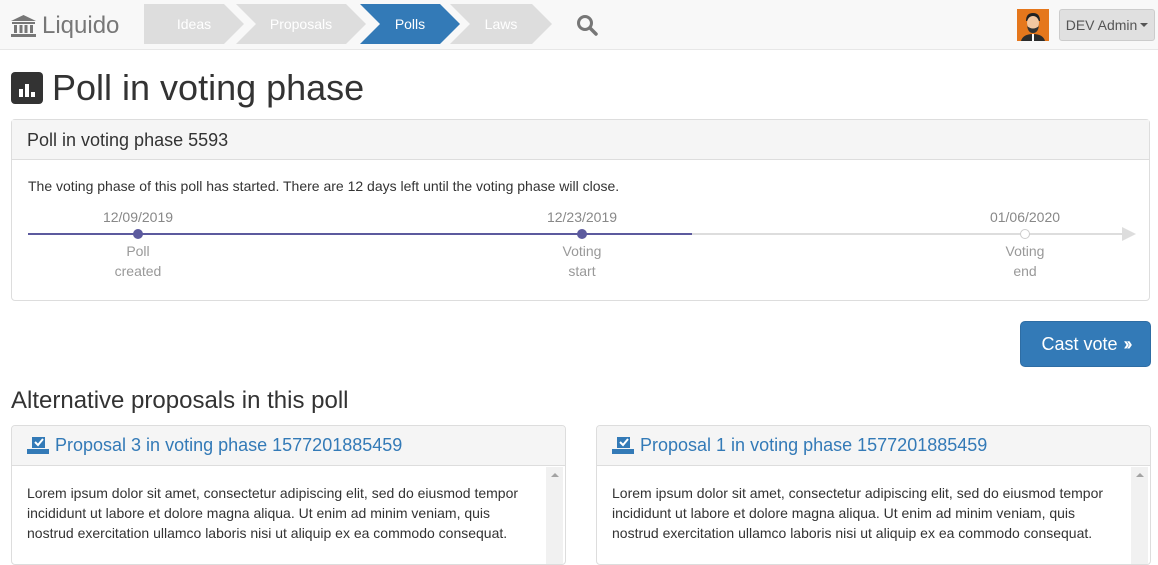 This screenshot has height=565, width=1158. What do you see at coordinates (582, 271) in the screenshot?
I see `timeline-label-line: start` at bounding box center [582, 271].